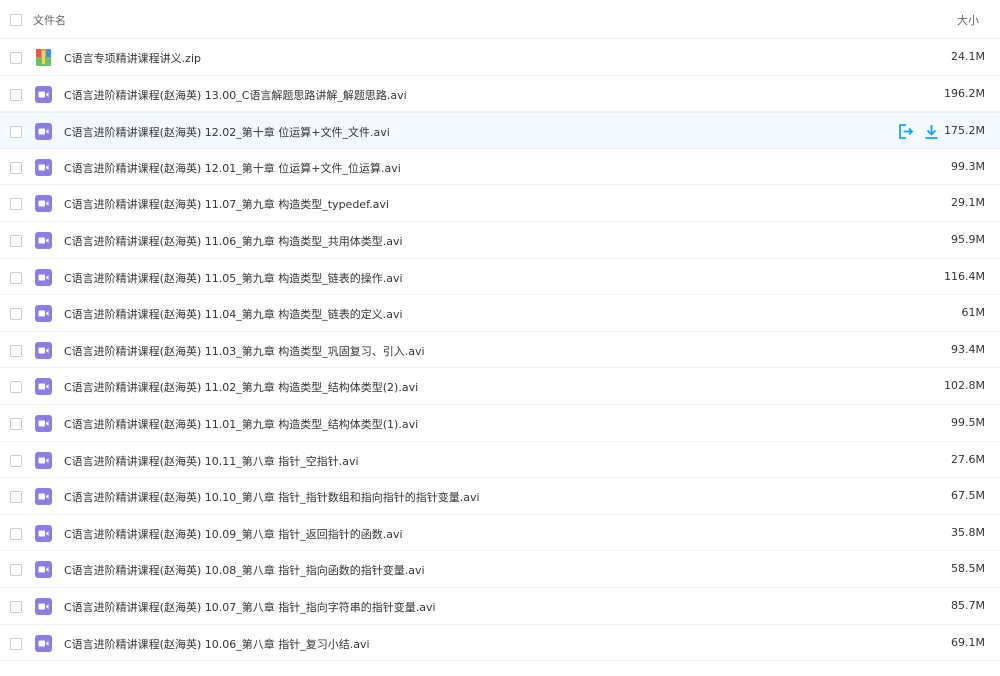 Image resolution: width=1000 pixels, height=676 pixels. What do you see at coordinates (233, 314) in the screenshot?
I see `file-name-link: C语言进阶精讲课程(赵海英) 11.04_第九章 构造类型_链表的定义.avi` at bounding box center [233, 314].